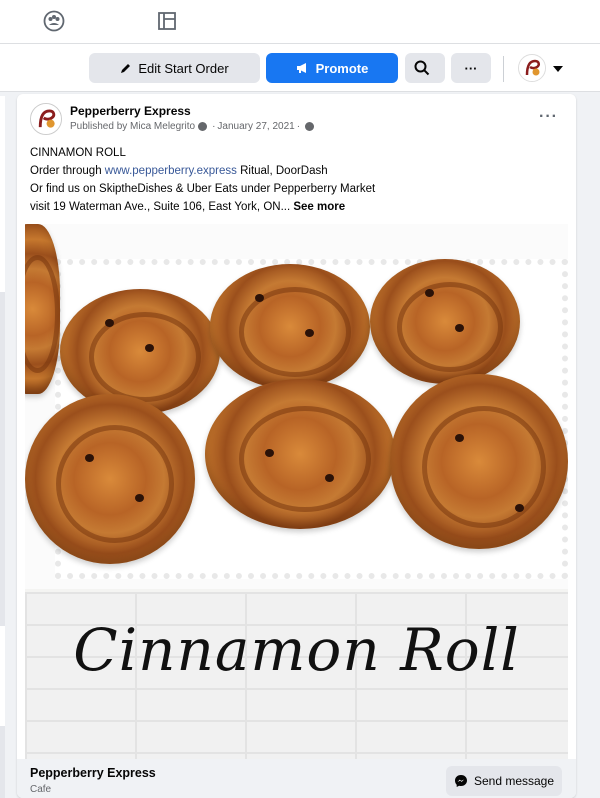 This screenshot has height=798, width=600. Describe the element at coordinates (300, 22) in the screenshot. I see `top-navigation` at that location.